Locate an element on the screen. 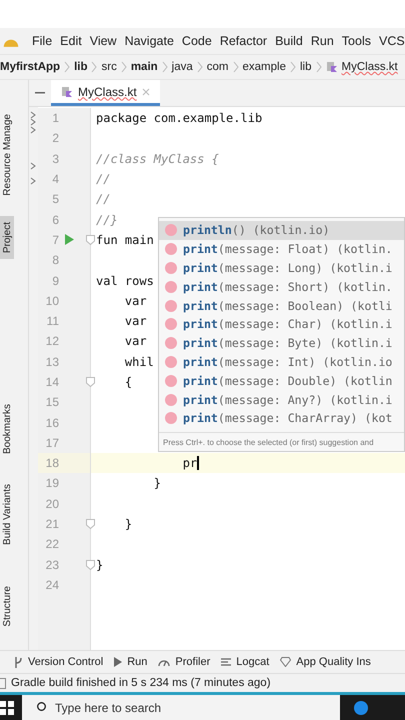  line-number: 10 is located at coordinates (51, 301).